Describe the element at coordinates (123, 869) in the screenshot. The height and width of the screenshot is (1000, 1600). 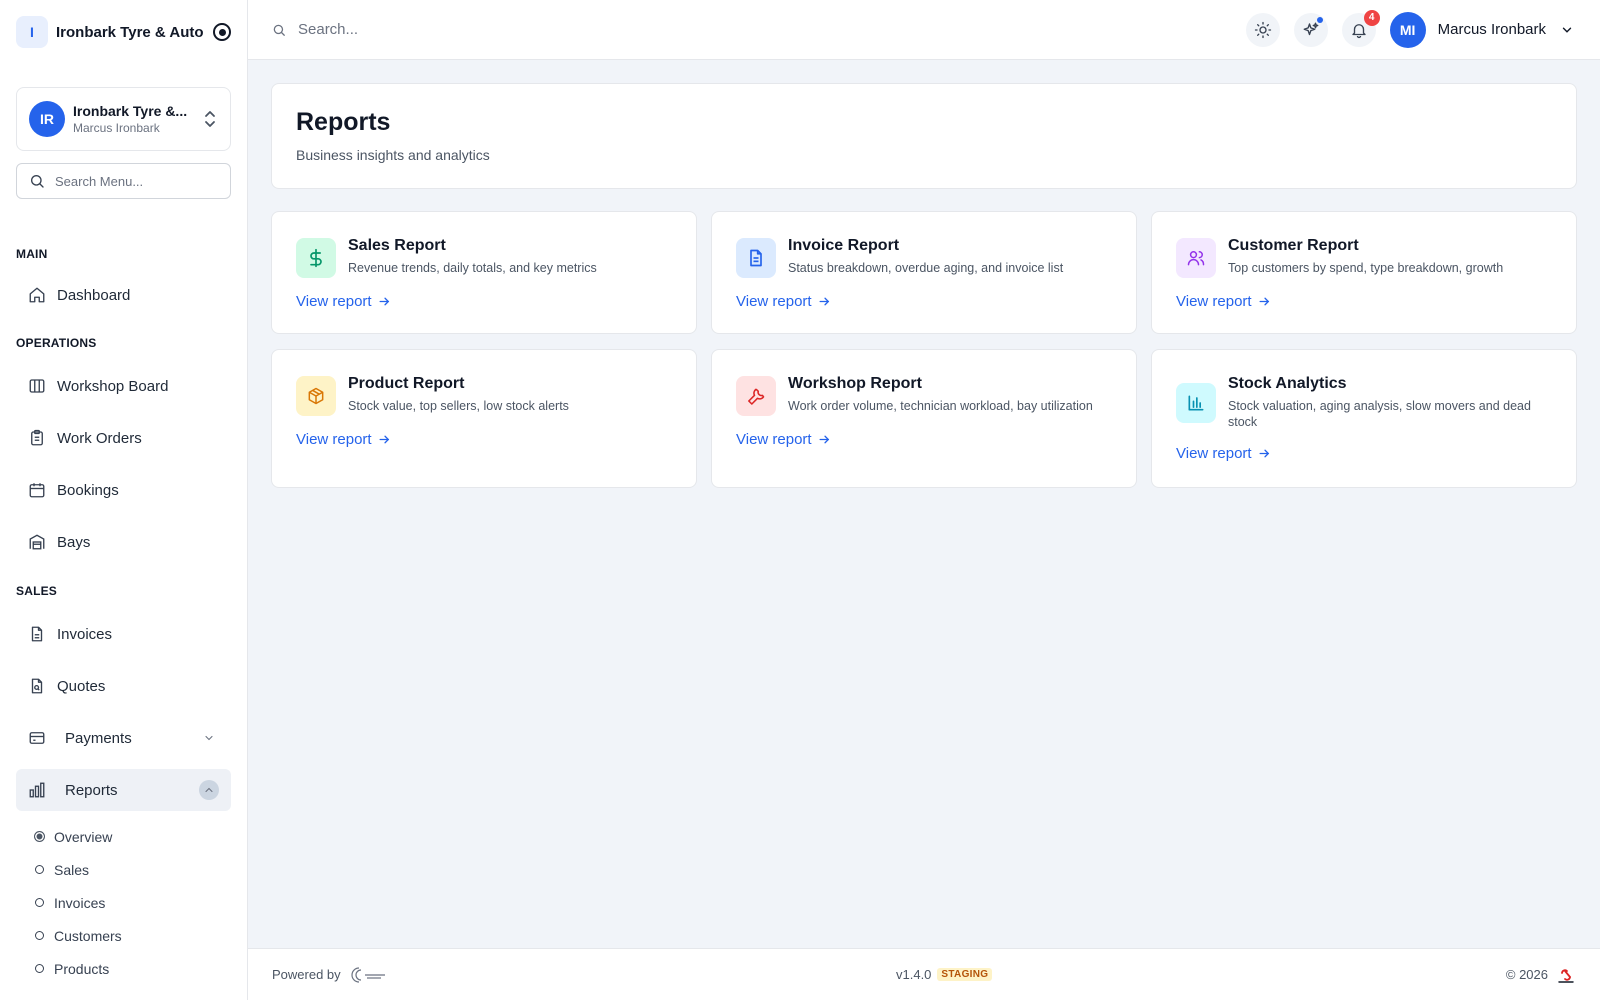
I see `sidebar-subitem-sales: Sales` at that location.